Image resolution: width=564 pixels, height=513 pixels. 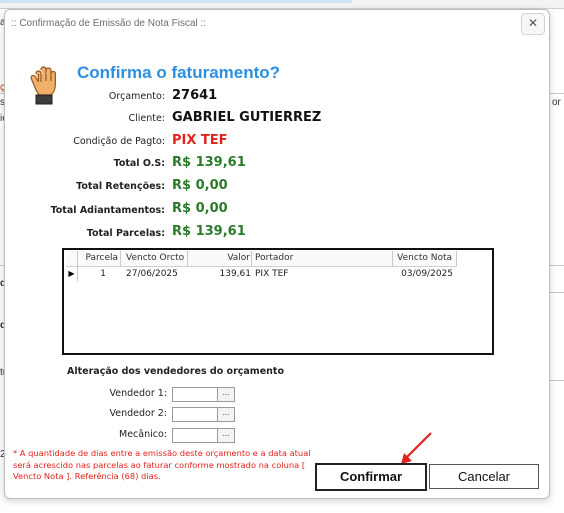 What do you see at coordinates (175, 371) in the screenshot?
I see `vendedores-section-title: Alteração dos vendedores do orçamento` at bounding box center [175, 371].